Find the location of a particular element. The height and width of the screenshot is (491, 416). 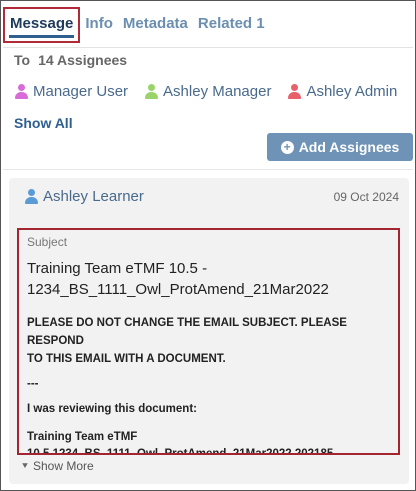

recipients-header: To 14 Assignees is located at coordinates (70, 60).